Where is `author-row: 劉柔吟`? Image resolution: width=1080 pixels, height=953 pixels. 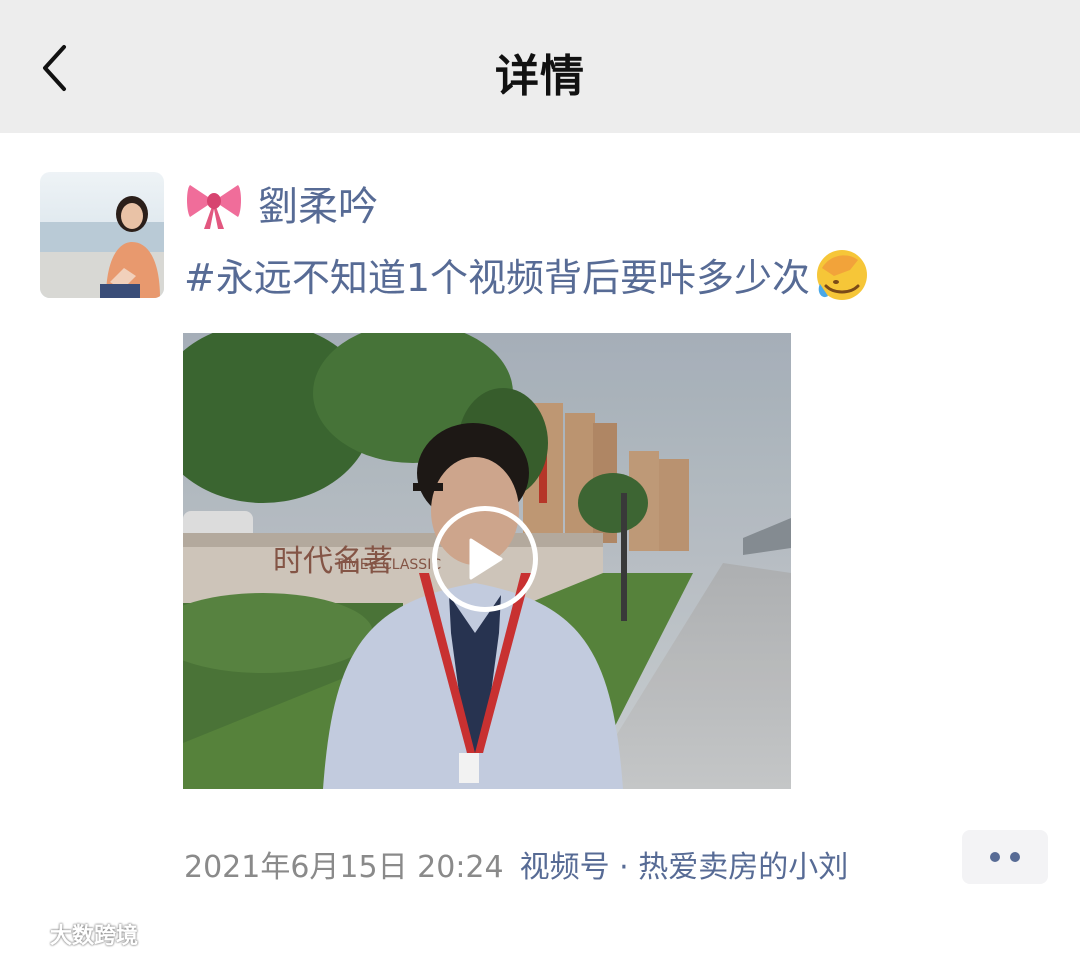 author-row: 劉柔吟 is located at coordinates (282, 203).